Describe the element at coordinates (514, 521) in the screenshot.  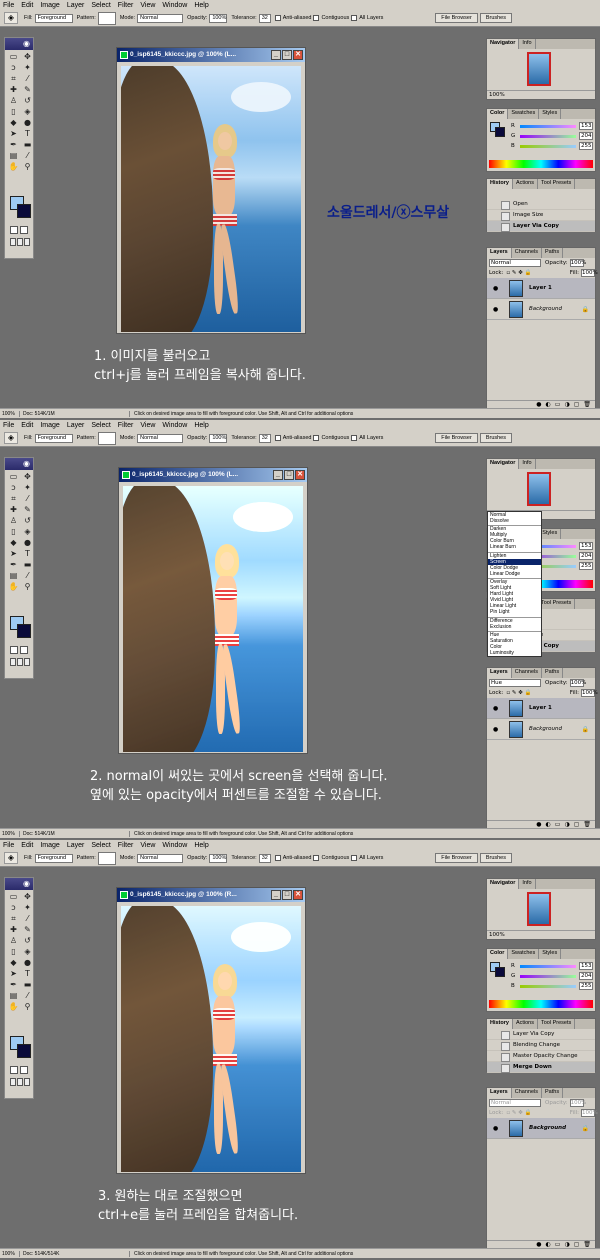
I see `blend-option: Dissolve` at that location.